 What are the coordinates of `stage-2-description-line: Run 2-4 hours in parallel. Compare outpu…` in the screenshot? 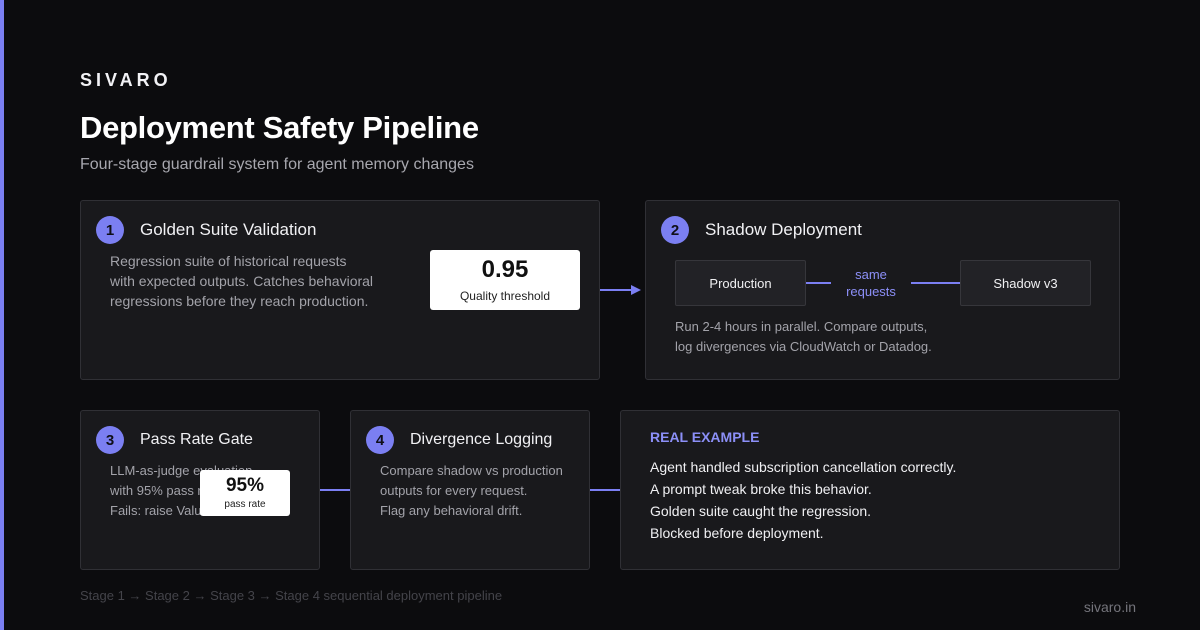 It's located at (801, 326).